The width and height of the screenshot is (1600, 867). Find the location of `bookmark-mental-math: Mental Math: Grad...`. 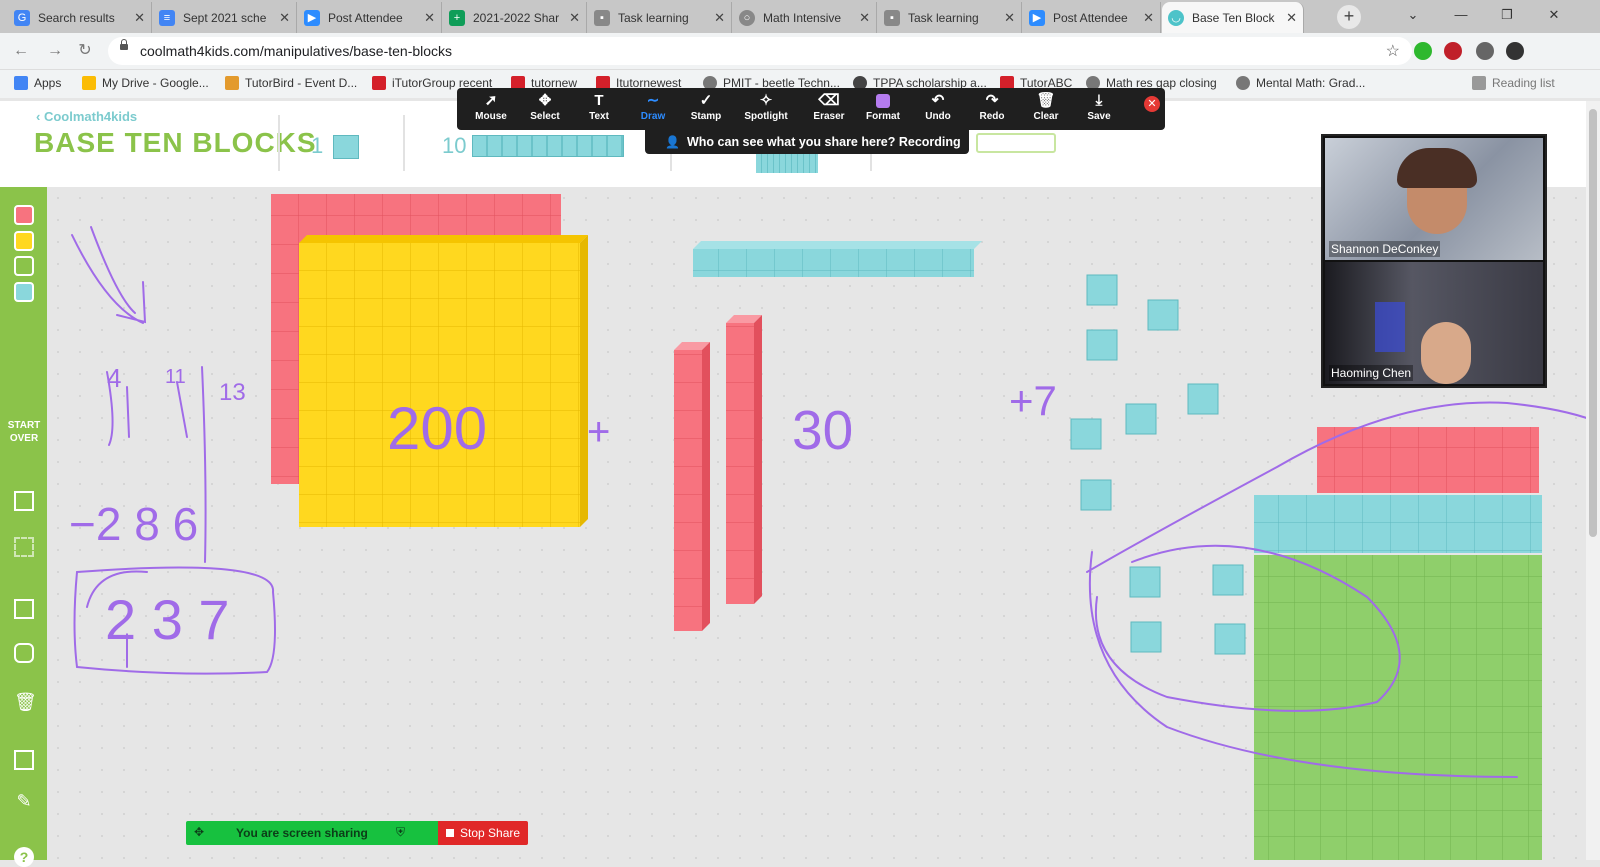

bookmark-mental-math: Mental Math: Grad... is located at coordinates (1300, 83).